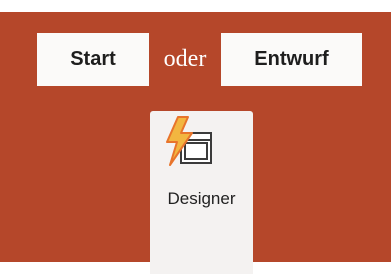 The width and height of the screenshot is (391, 274). I want to click on entwurf-tab-label: Entwurf, so click(291, 59).